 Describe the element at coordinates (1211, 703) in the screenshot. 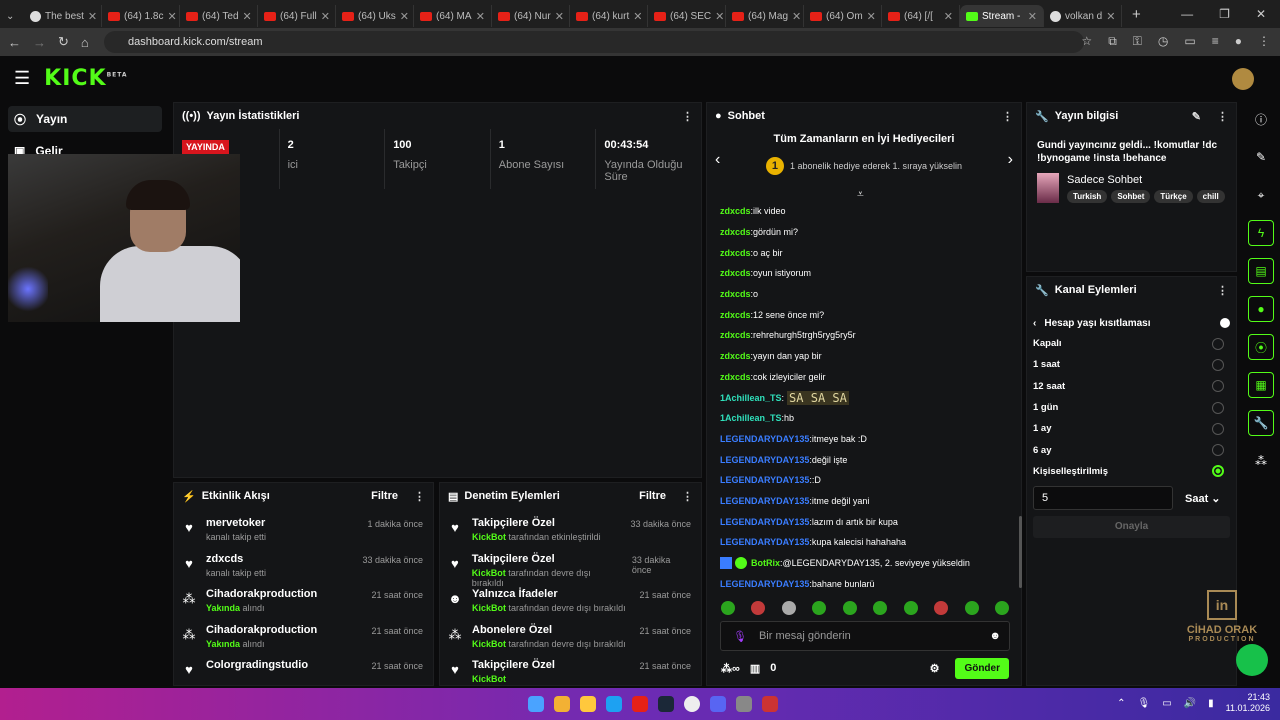

I see `battery-icon: ▮` at that location.